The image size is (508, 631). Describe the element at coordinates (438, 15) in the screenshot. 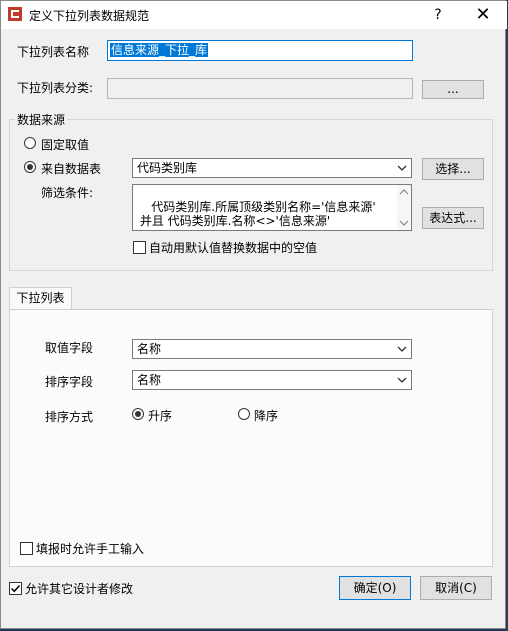

I see `help-button: ?` at that location.